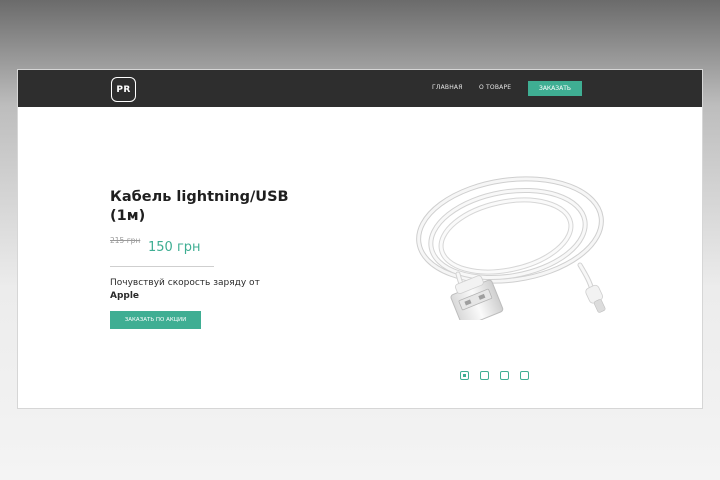 The height and width of the screenshot is (480, 720). Describe the element at coordinates (511, 248) in the screenshot. I see `lightning-usb-cable-image` at that location.